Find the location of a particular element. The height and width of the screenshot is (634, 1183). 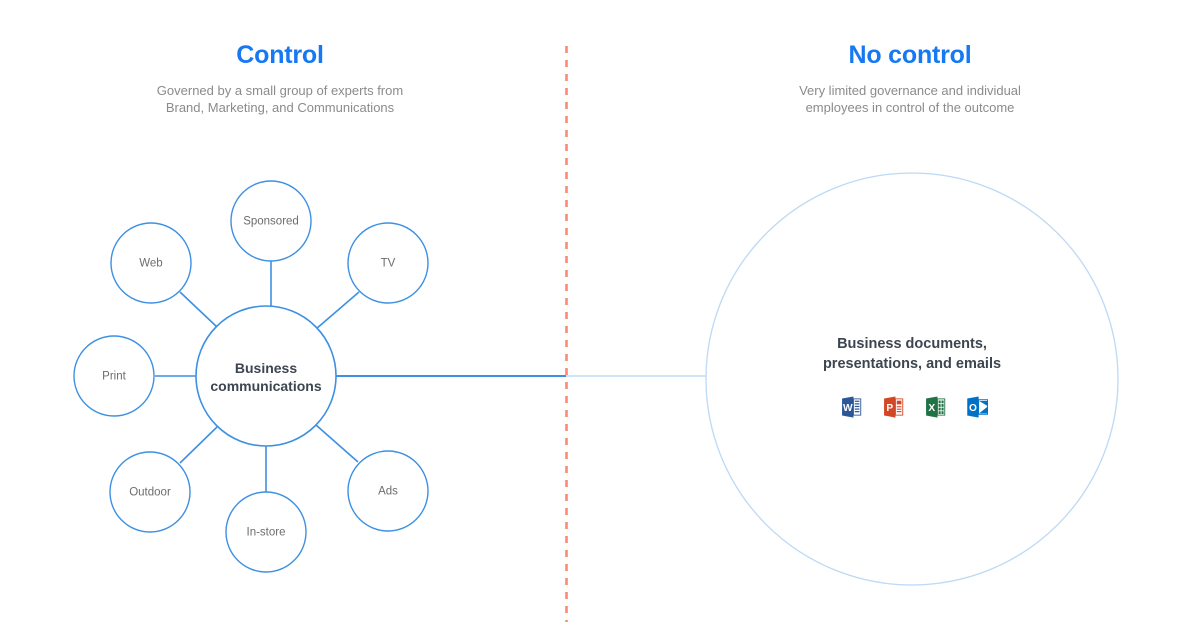

node-instore: In-store is located at coordinates (266, 532).